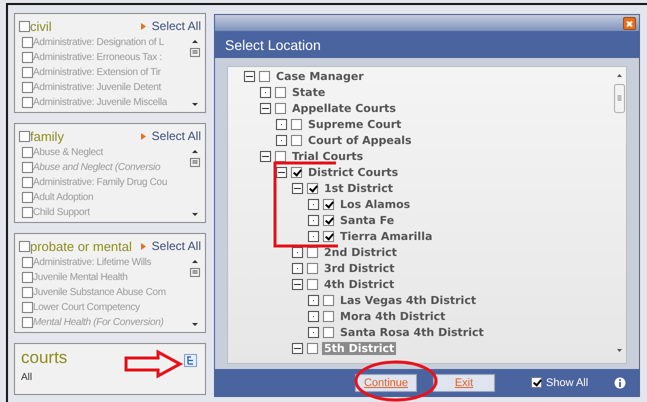 The height and width of the screenshot is (402, 647). What do you see at coordinates (81, 246) in the screenshot?
I see `group-title: probate or mental` at bounding box center [81, 246].